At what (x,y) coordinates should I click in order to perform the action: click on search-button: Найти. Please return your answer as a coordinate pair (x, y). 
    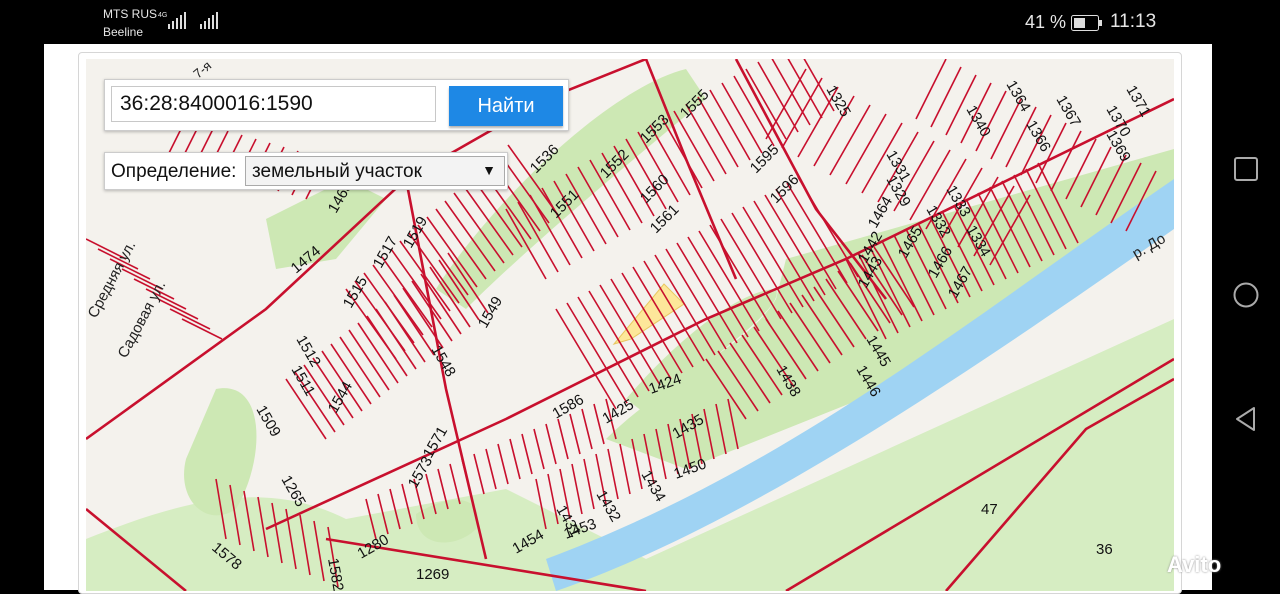
    Looking at the image, I should click on (506, 106).